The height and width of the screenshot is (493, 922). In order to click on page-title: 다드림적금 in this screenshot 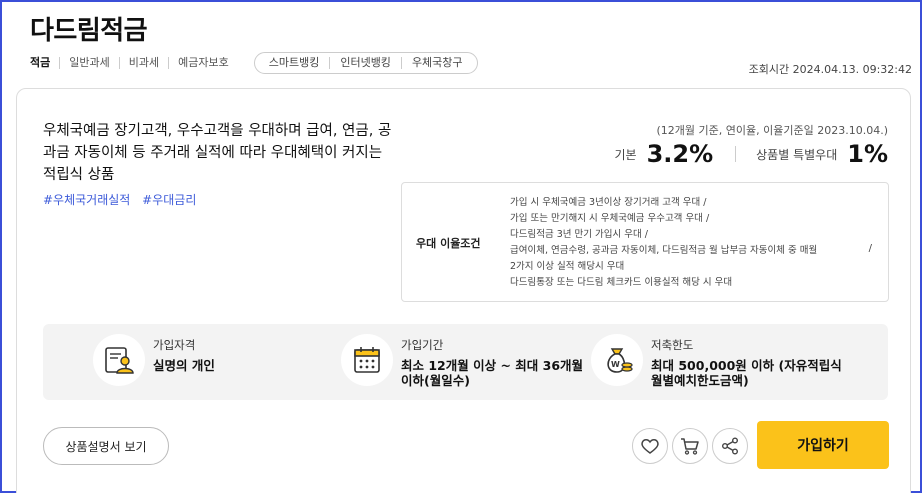, I will do `click(89, 31)`.